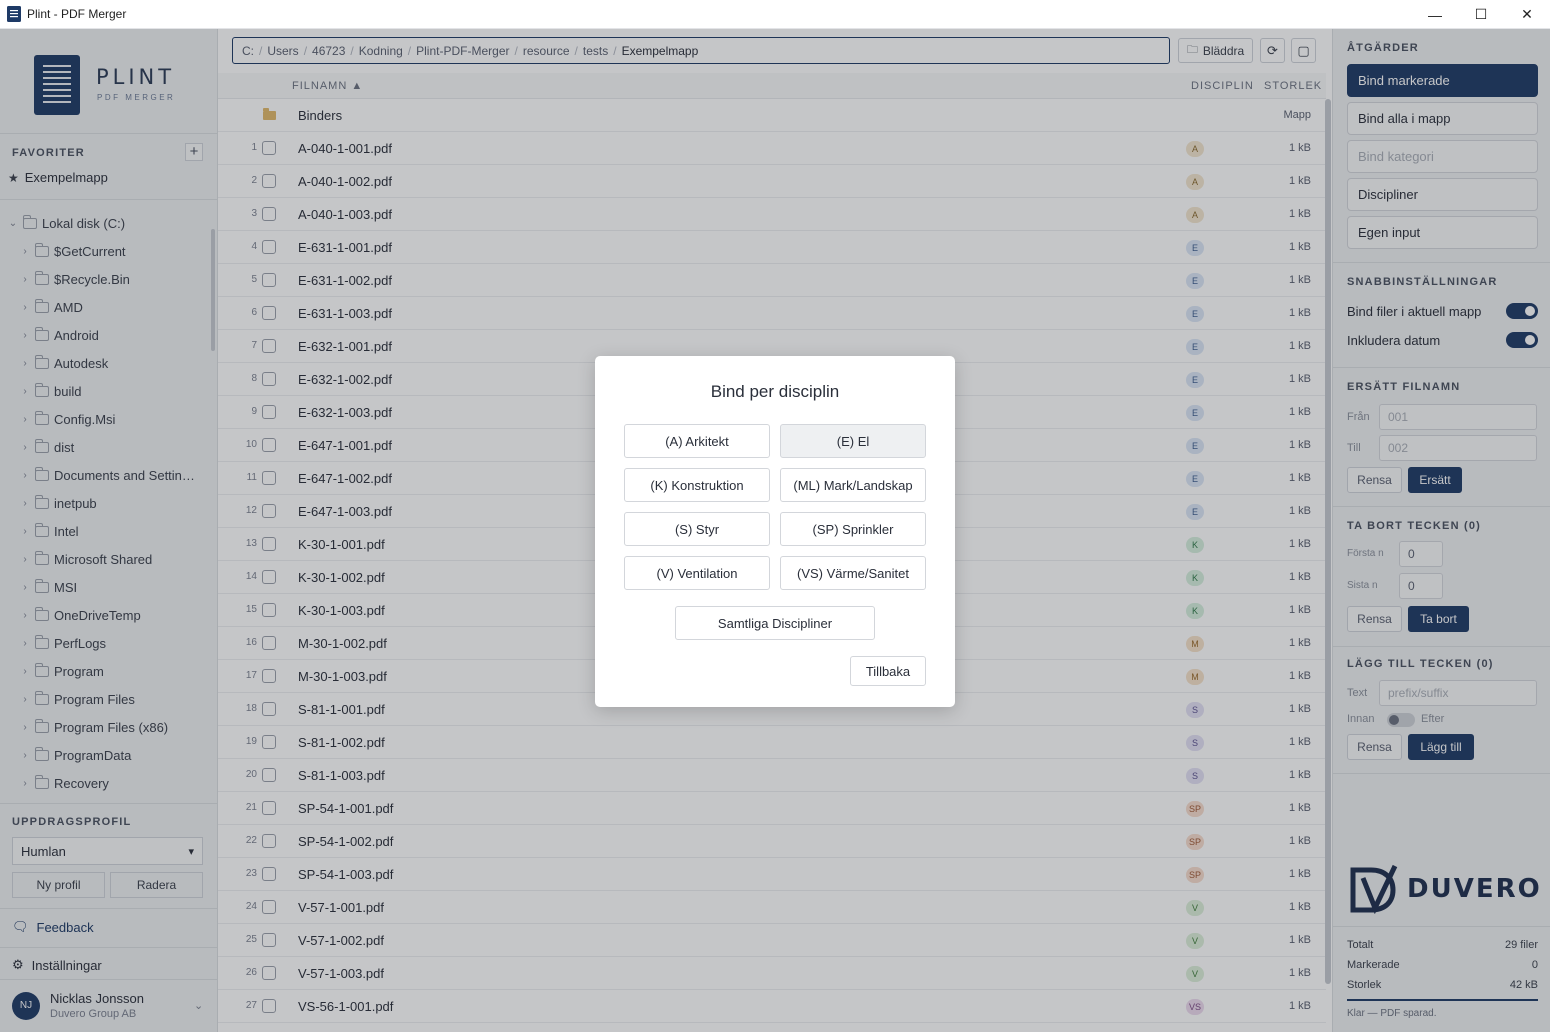  Describe the element at coordinates (775, 391) in the screenshot. I see `dialog-title: Bind per disciplin` at that location.